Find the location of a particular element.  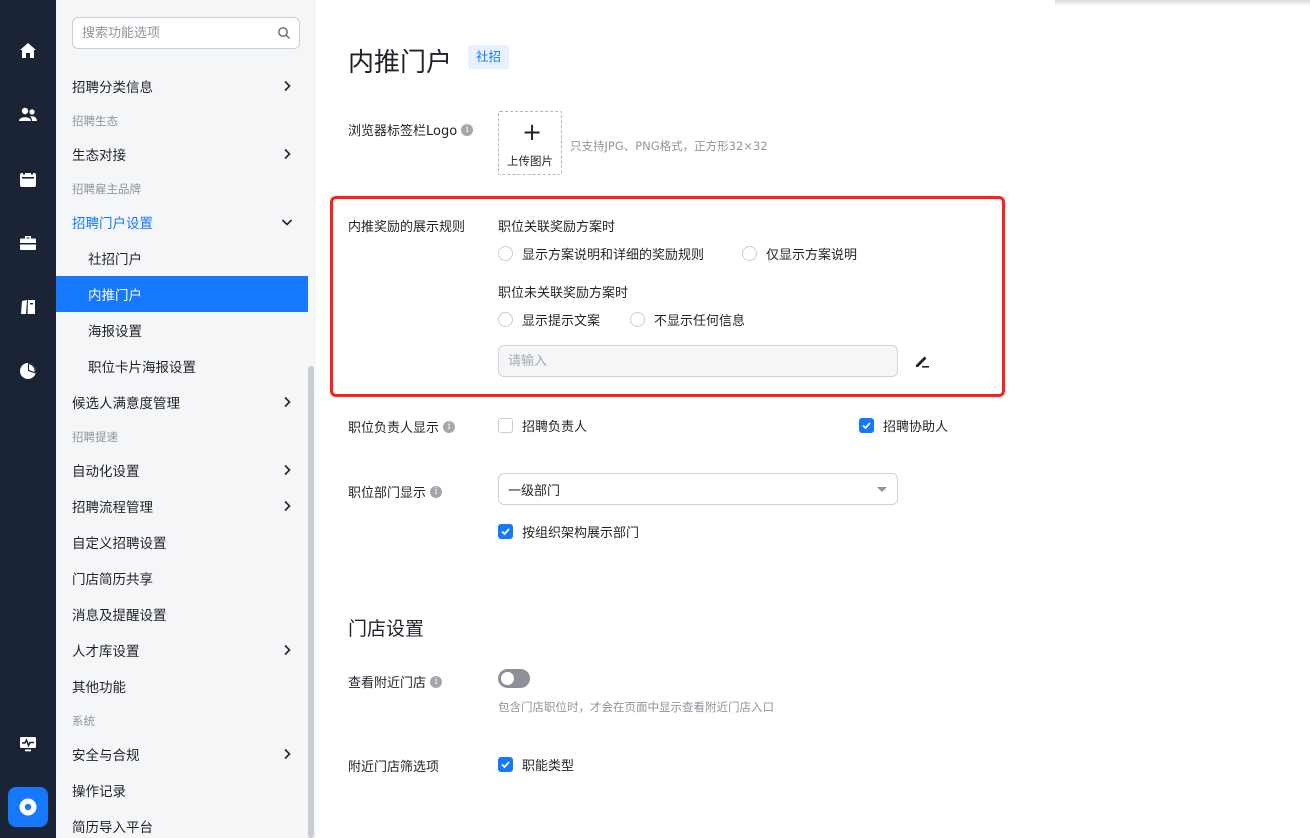

tip-text-input is located at coordinates (698, 361).